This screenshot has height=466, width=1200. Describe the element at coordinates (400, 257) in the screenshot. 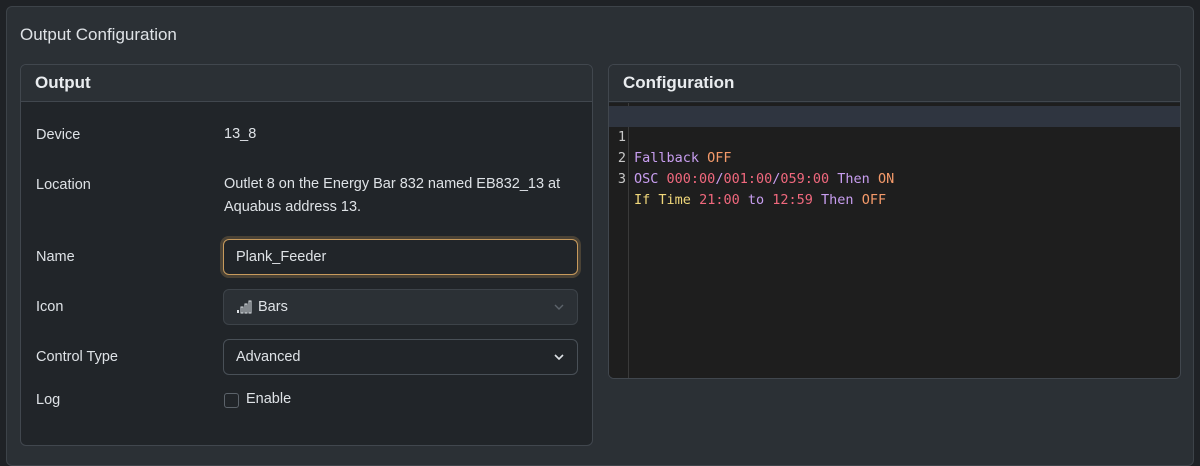

I see `name-input: Plank_Feeder` at that location.